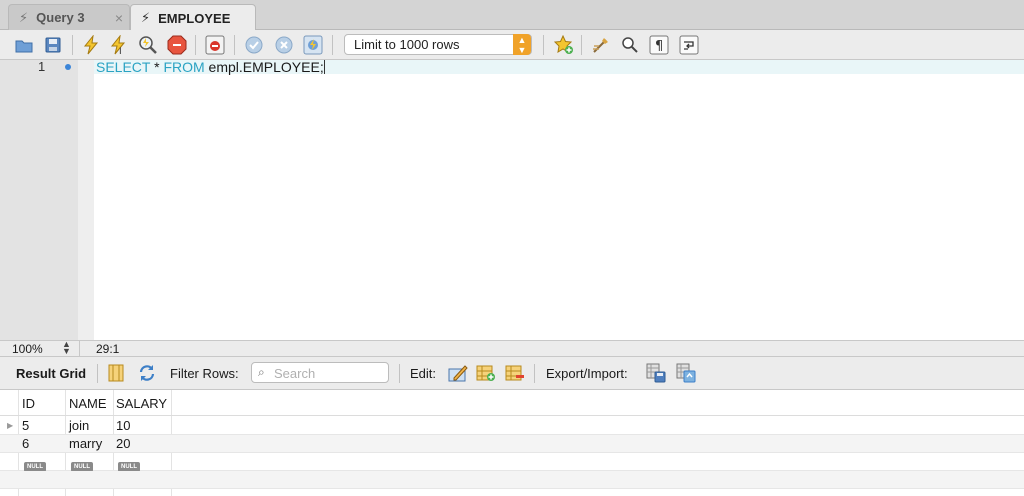  What do you see at coordinates (68, 67) in the screenshot?
I see `statement-marker-icon` at bounding box center [68, 67].